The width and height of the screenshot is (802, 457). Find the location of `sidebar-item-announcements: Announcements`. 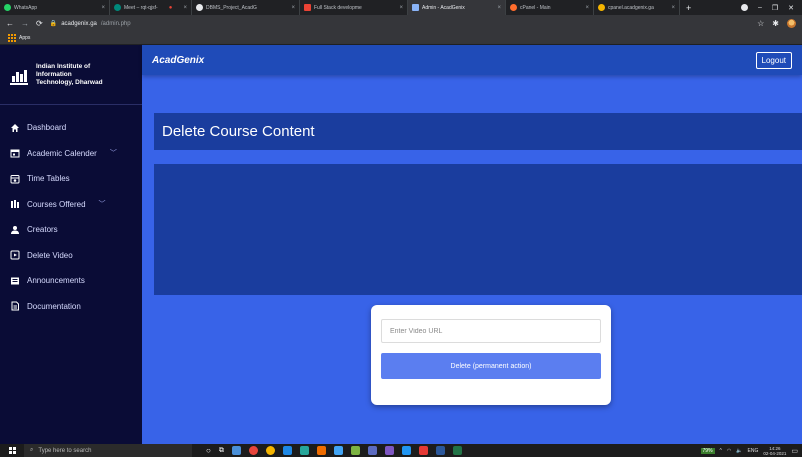

sidebar-item-announcements: Announcements is located at coordinates (71, 281).